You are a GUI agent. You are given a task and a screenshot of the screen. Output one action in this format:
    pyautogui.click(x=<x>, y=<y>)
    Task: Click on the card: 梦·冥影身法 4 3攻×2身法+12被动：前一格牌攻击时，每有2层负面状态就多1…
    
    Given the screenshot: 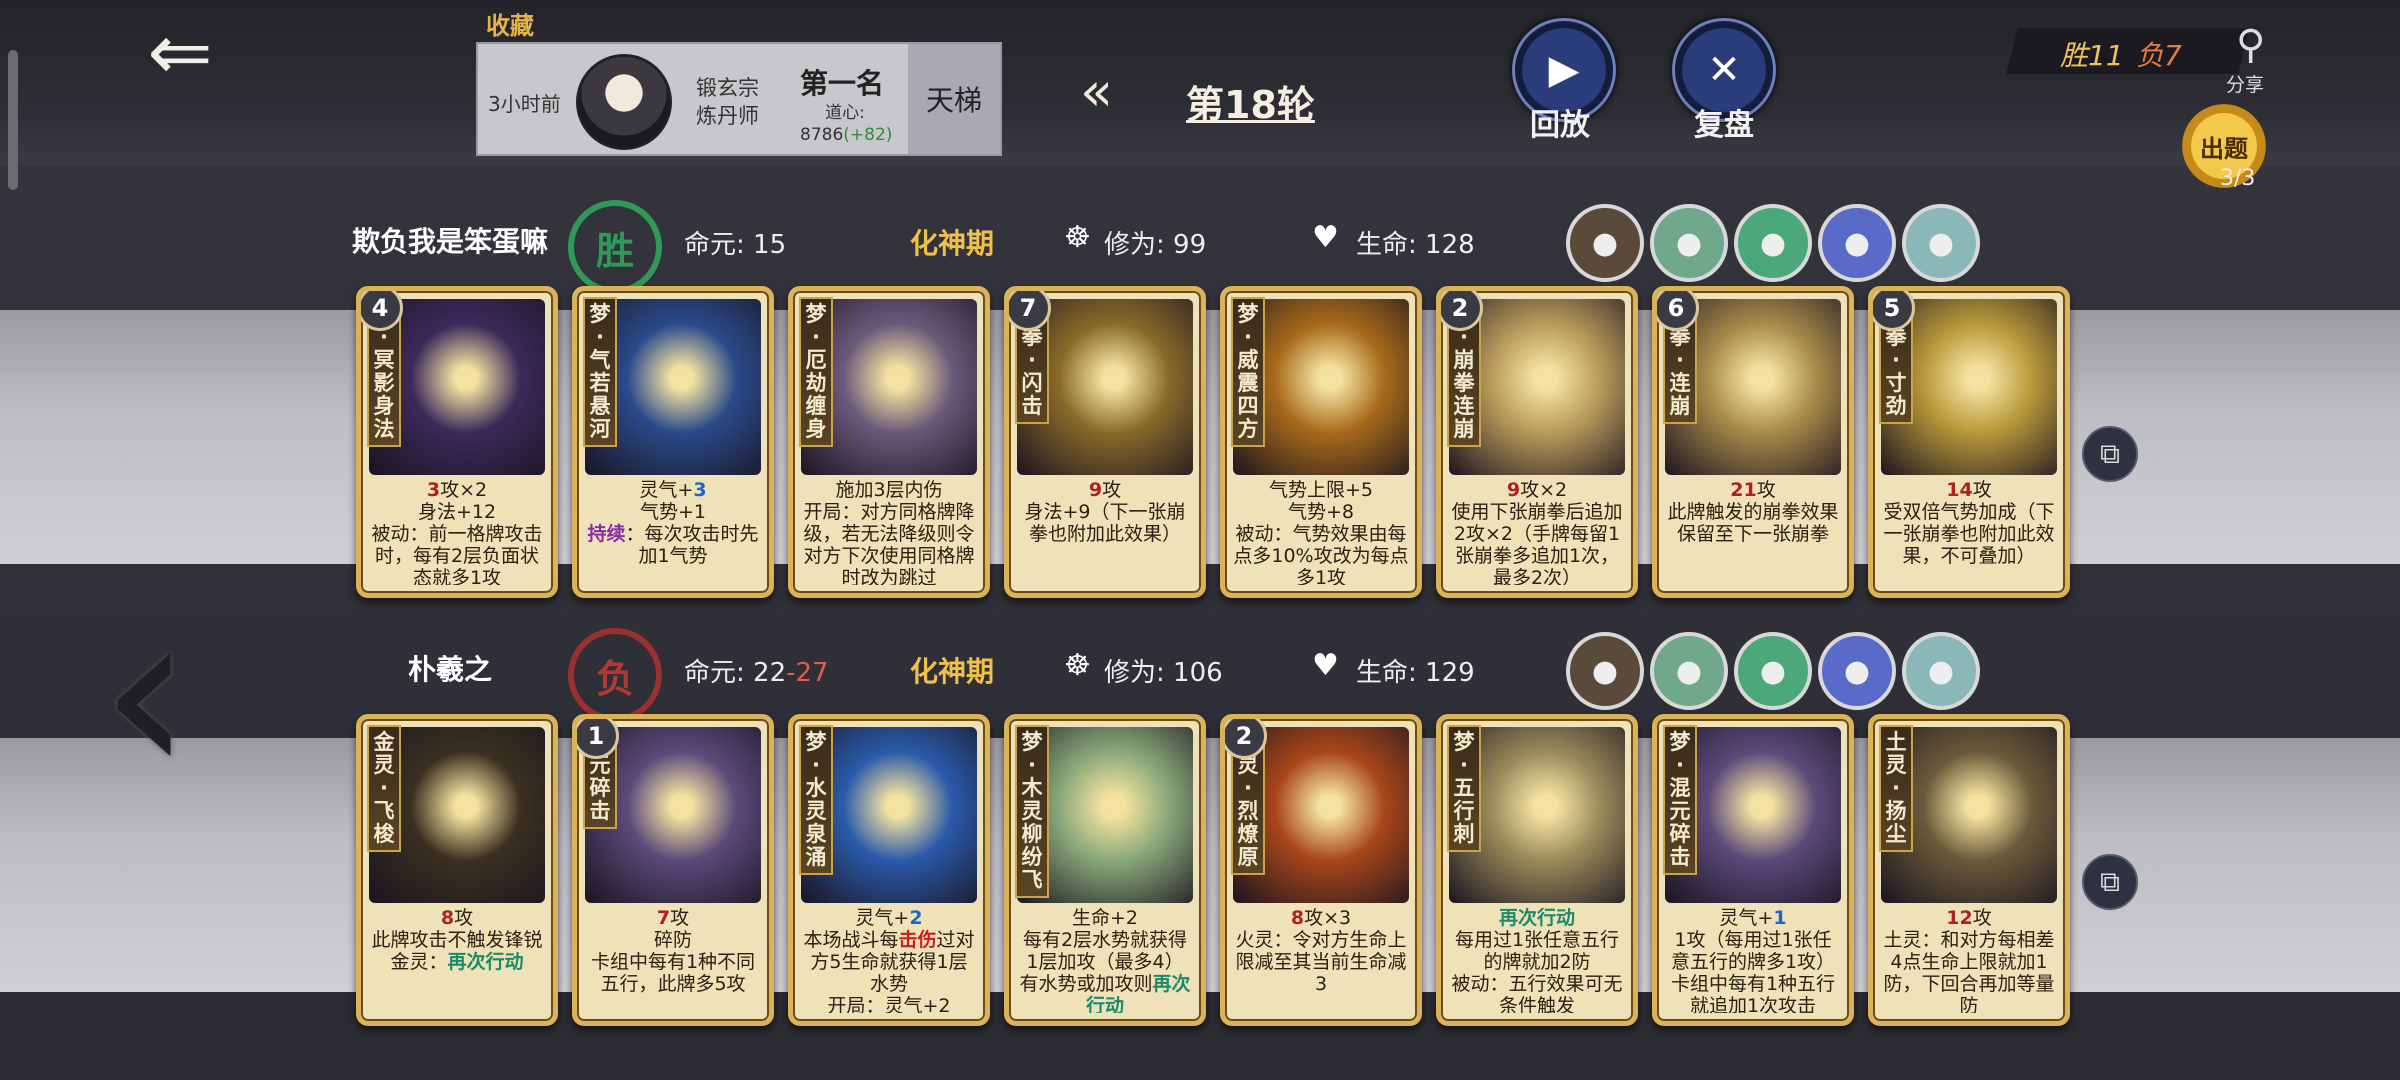 What is the action you would take?
    pyautogui.click(x=457, y=442)
    